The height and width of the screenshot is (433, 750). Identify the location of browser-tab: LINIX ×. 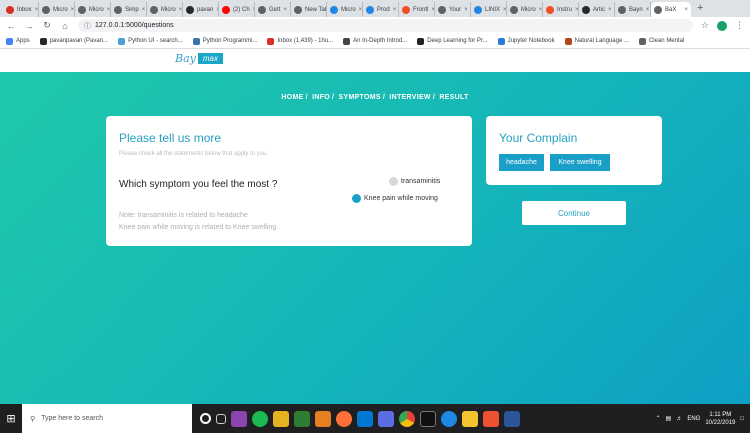
(489, 9).